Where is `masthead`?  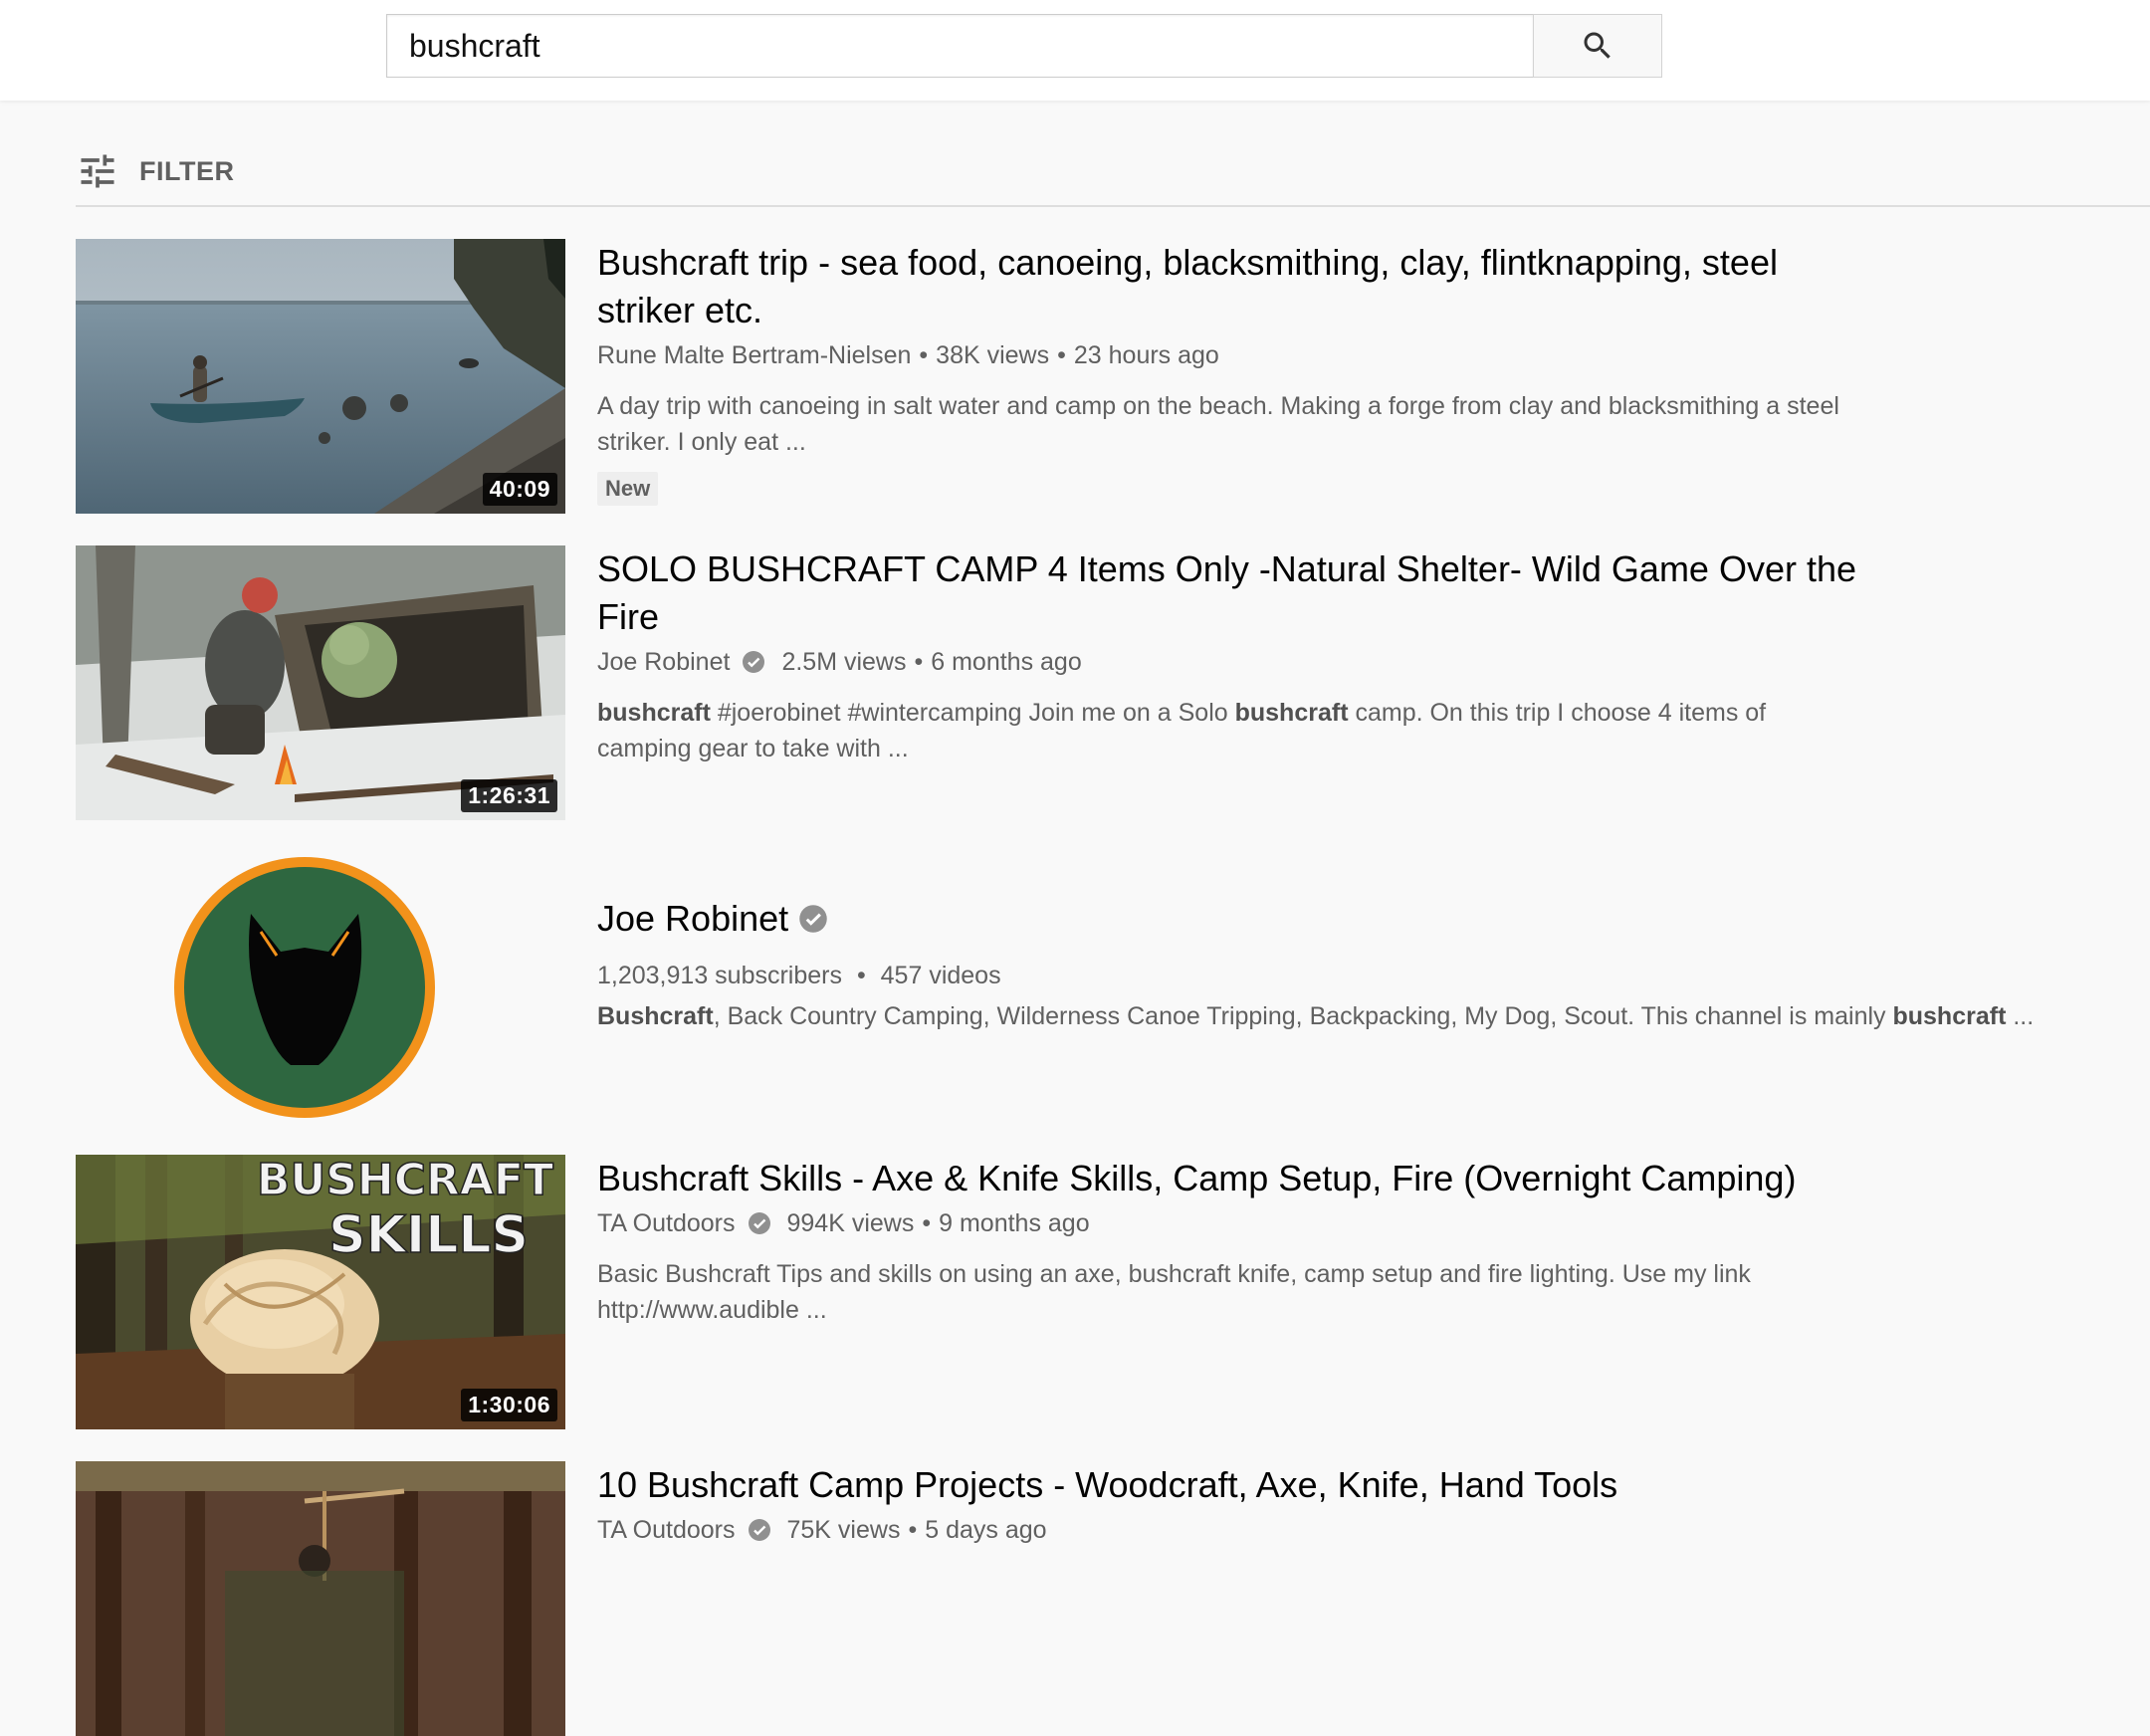
masthead is located at coordinates (1075, 51).